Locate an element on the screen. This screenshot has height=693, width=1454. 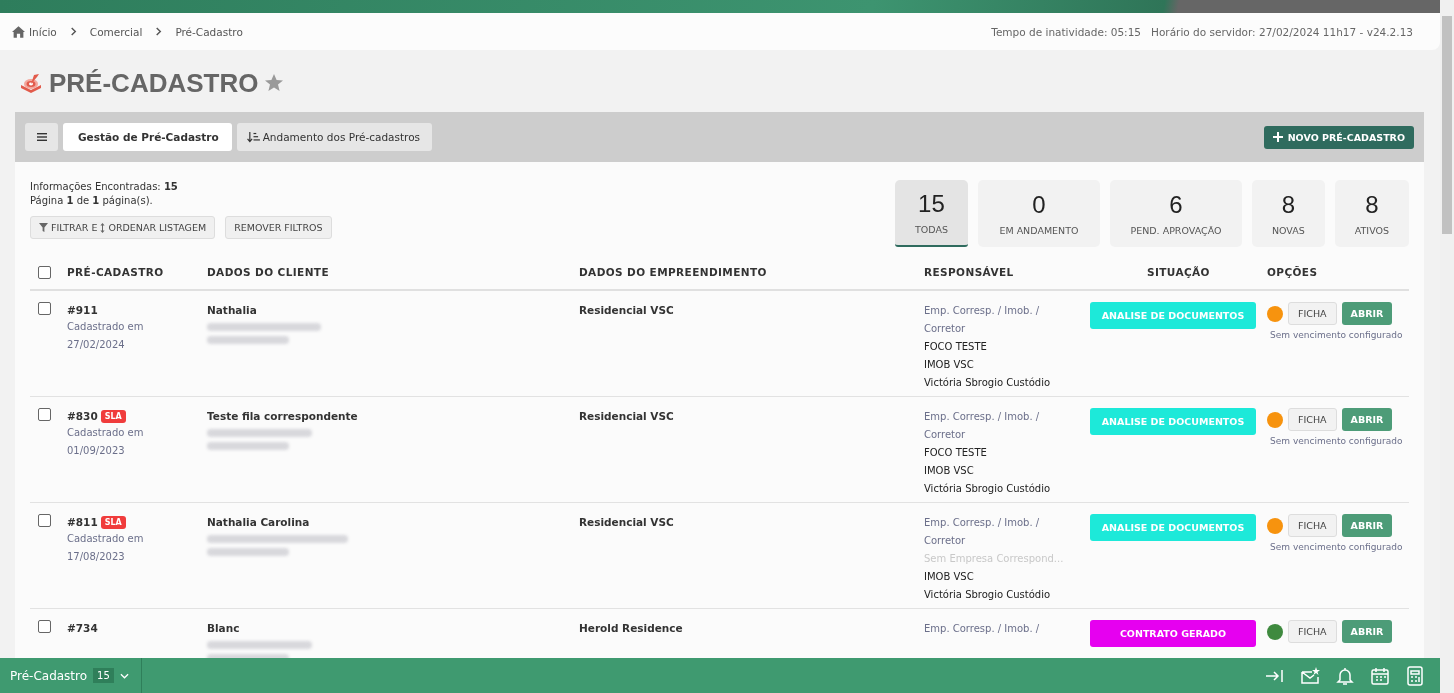
client-name: Teste fila correspondente is located at coordinates (283, 416).